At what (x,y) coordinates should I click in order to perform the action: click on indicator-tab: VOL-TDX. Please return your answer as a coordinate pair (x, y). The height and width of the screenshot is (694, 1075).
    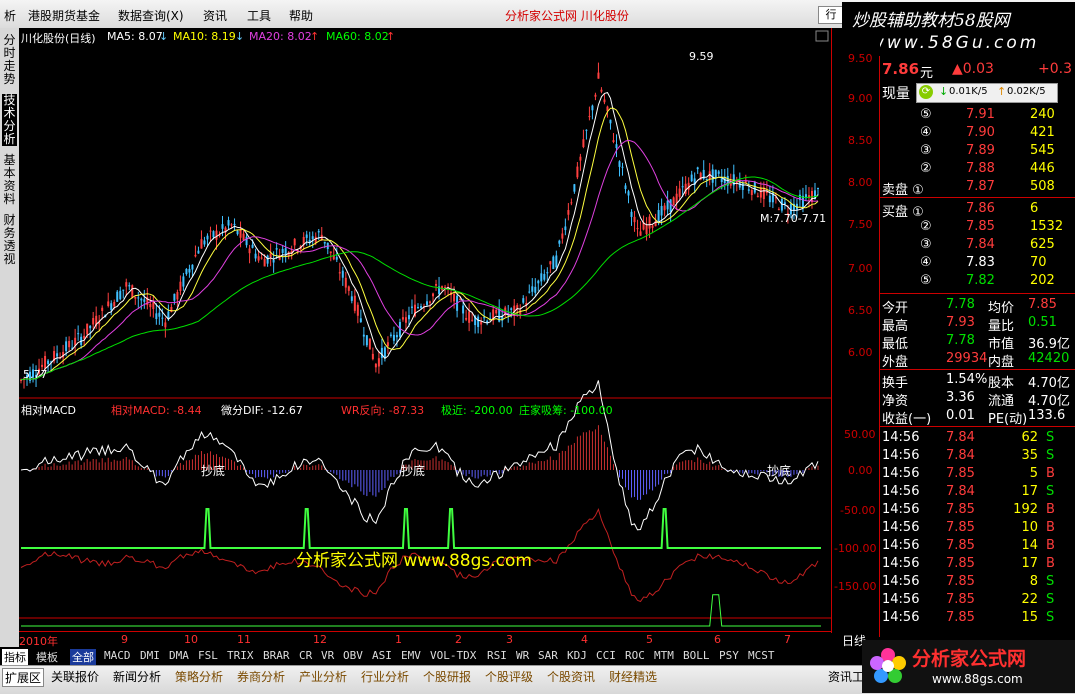
    Looking at the image, I should click on (453, 655).